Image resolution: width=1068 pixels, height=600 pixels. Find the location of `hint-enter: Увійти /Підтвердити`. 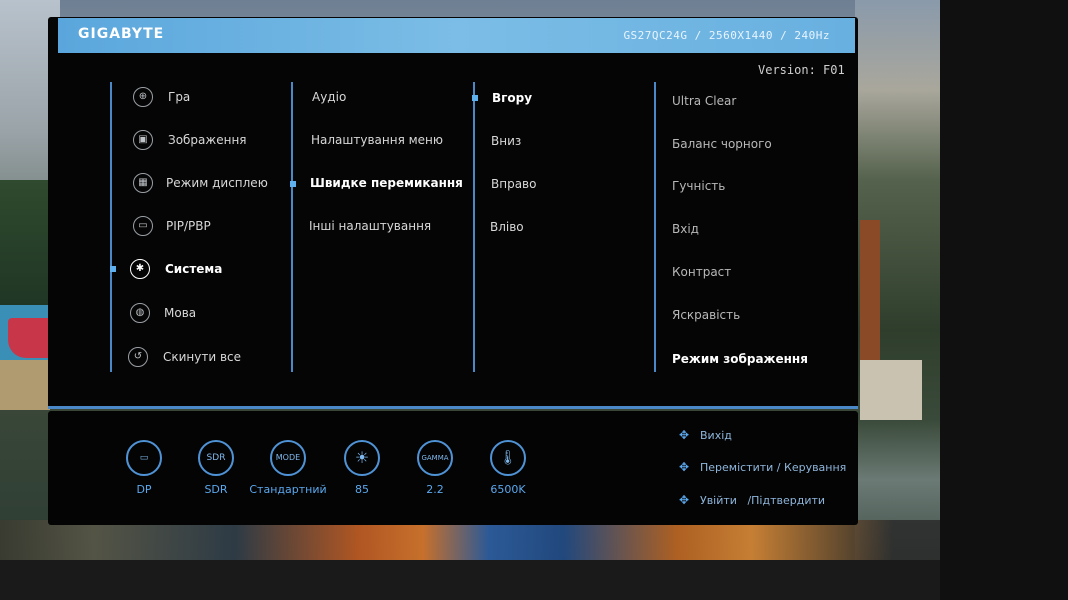

hint-enter: Увійти /Підтвердити is located at coordinates (763, 500).